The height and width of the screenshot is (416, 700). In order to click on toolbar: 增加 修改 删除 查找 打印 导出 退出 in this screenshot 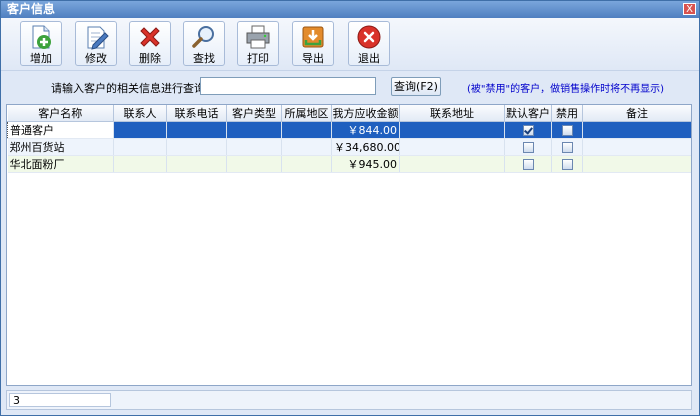, I will do `click(350, 44)`.